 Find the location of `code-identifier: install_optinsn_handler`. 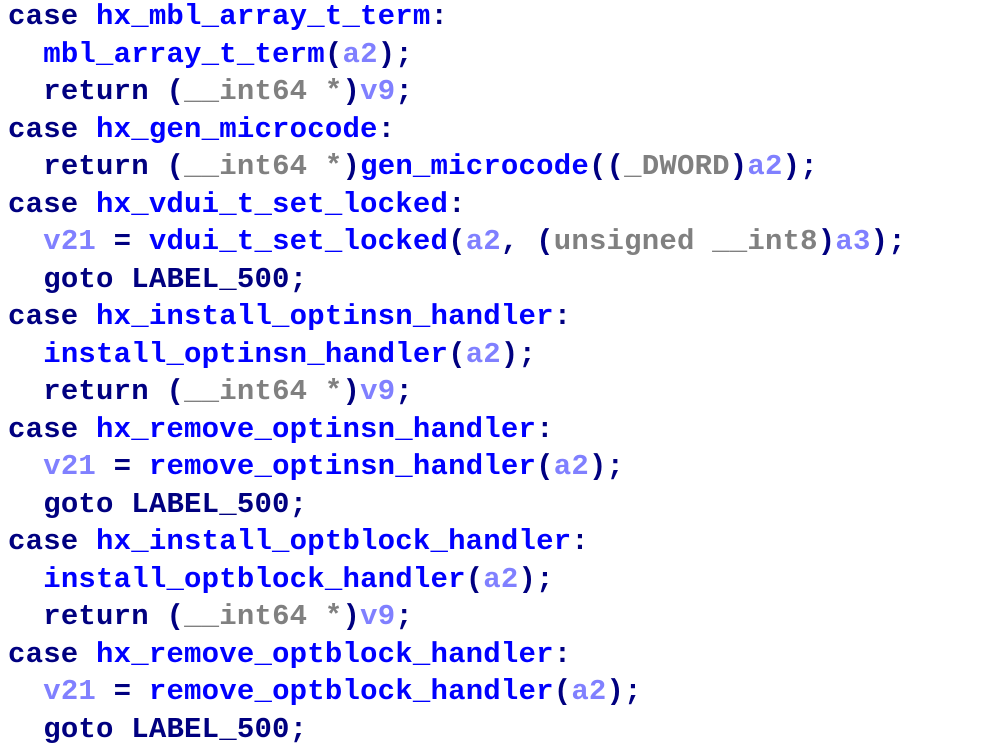

code-identifier: install_optinsn_handler is located at coordinates (245, 354).